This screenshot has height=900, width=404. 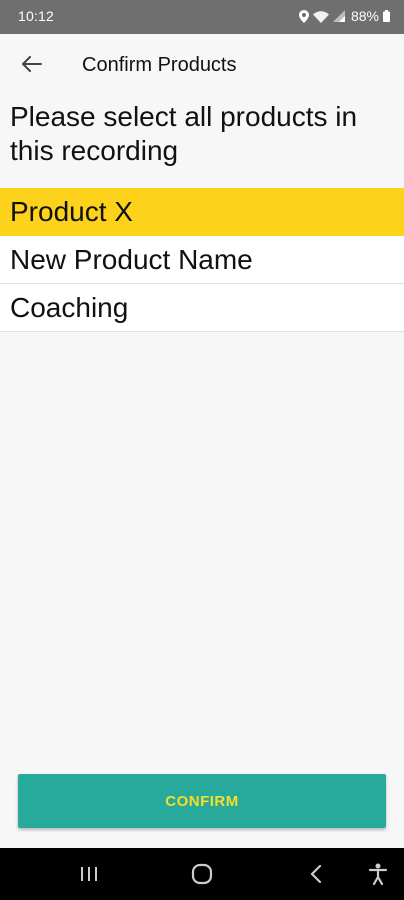 I want to click on status-bar: 10:12 88%, so click(x=202, y=17).